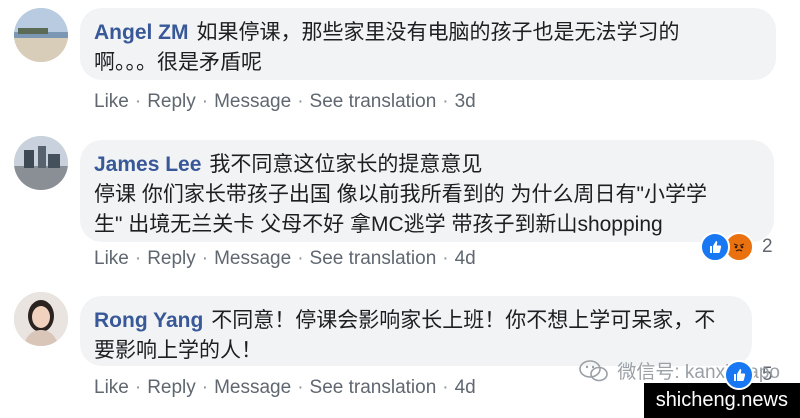 This screenshot has width=800, height=418. Describe the element at coordinates (721, 400) in the screenshot. I see `site-label: shicheng.news` at that location.